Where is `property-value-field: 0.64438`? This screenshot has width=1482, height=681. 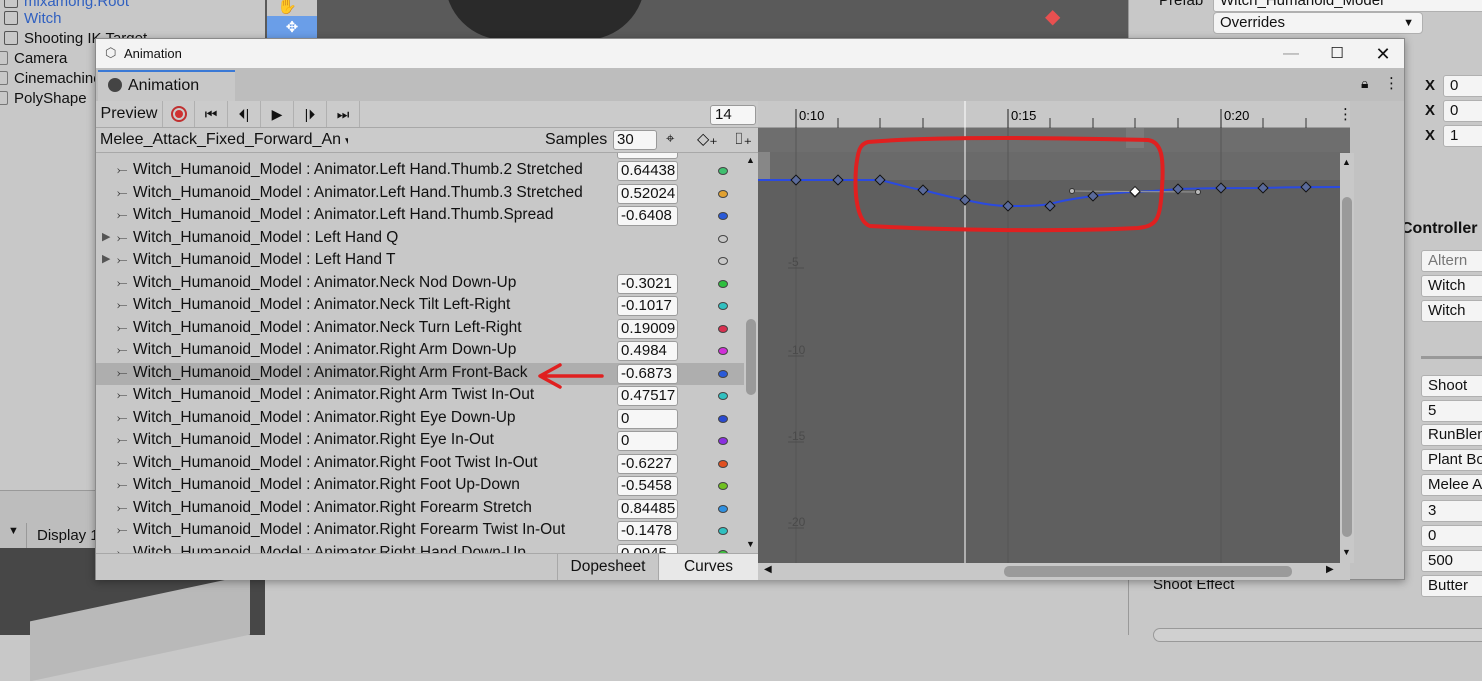 property-value-field: 0.64438 is located at coordinates (647, 171).